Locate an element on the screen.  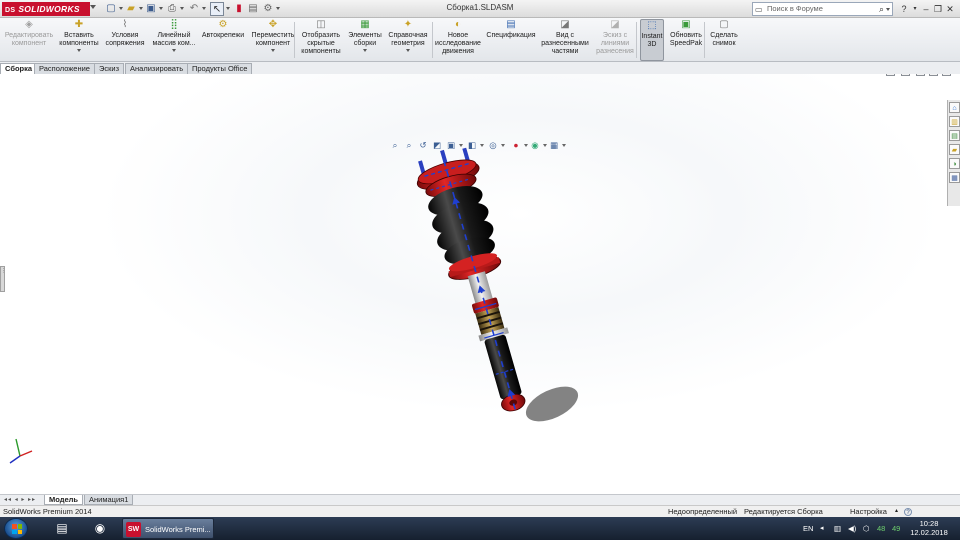
ribbon-button-edit-component: ◈ Редактировать компонент is located at coordinates (29, 40).